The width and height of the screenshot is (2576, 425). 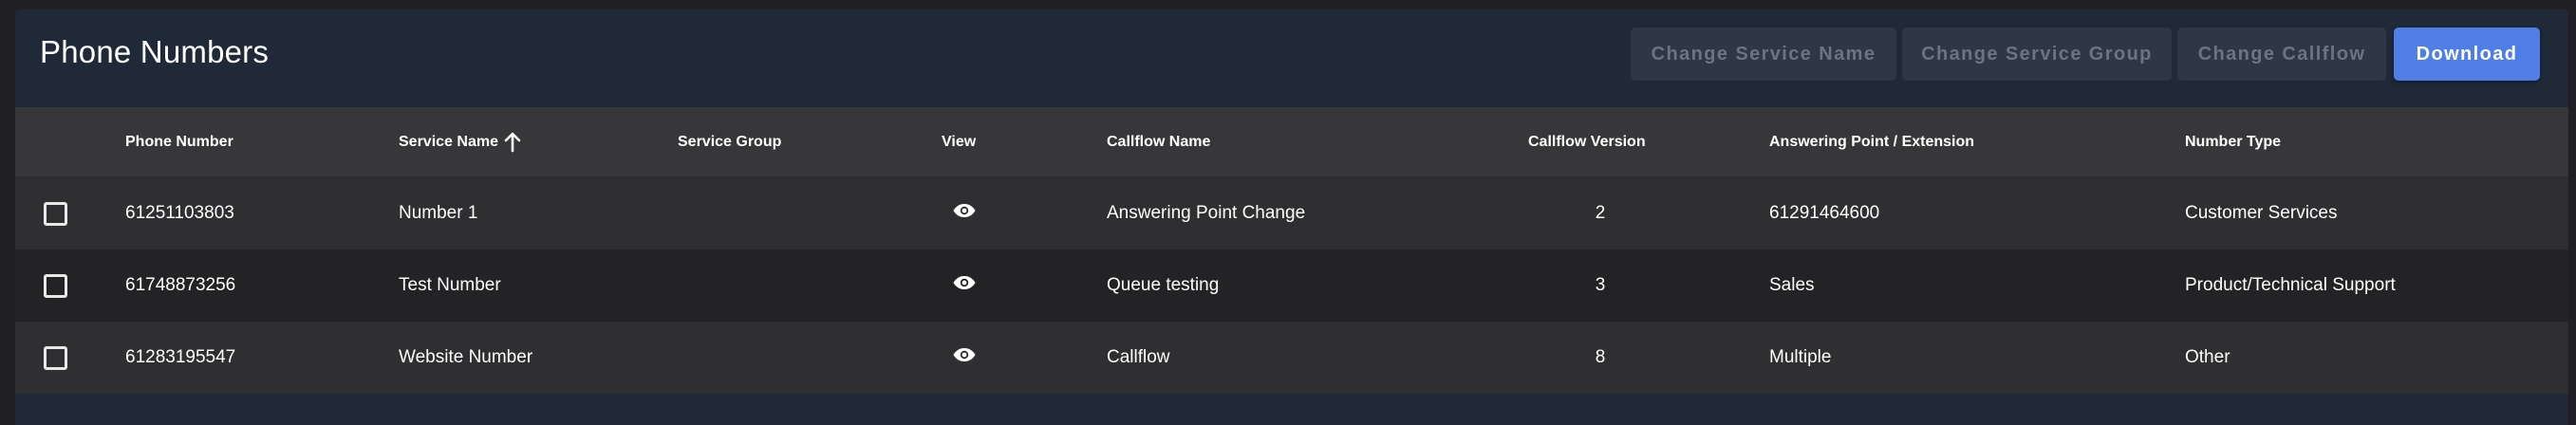 What do you see at coordinates (1158, 141) in the screenshot?
I see `column-header-callflow-name: Callflow Name` at bounding box center [1158, 141].